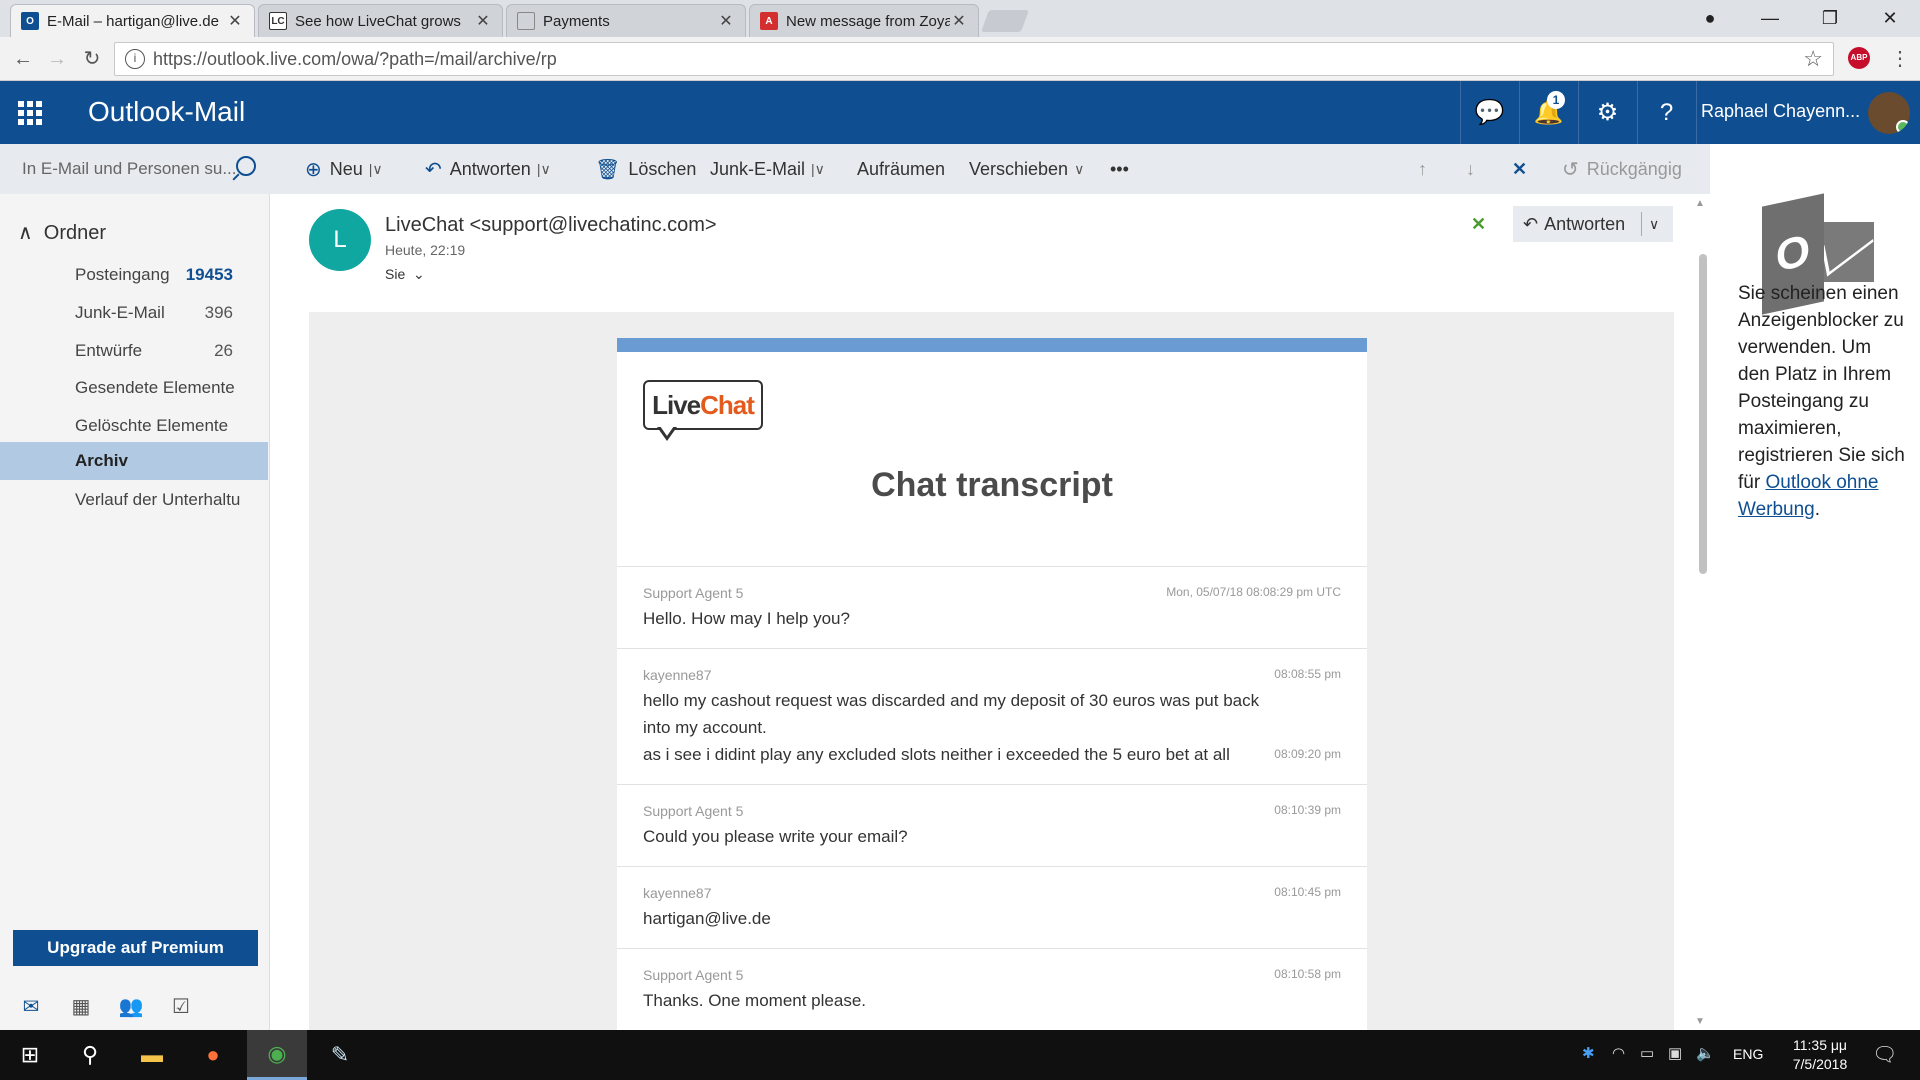 This screenshot has width=1920, height=1080. What do you see at coordinates (1647, 1053) in the screenshot?
I see `battery-icon: ▭` at bounding box center [1647, 1053].